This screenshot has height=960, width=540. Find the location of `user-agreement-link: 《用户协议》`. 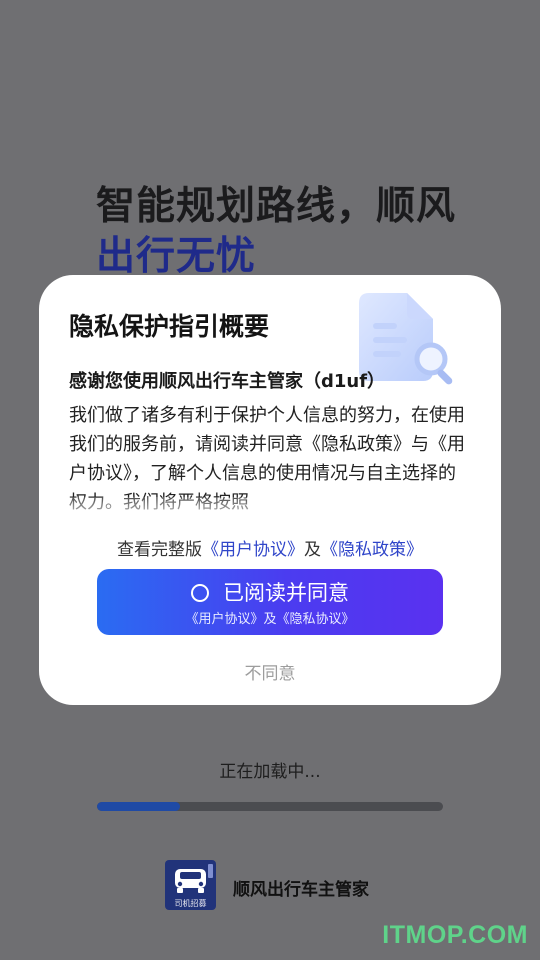

user-agreement-link: 《用户协议》 is located at coordinates (253, 550).